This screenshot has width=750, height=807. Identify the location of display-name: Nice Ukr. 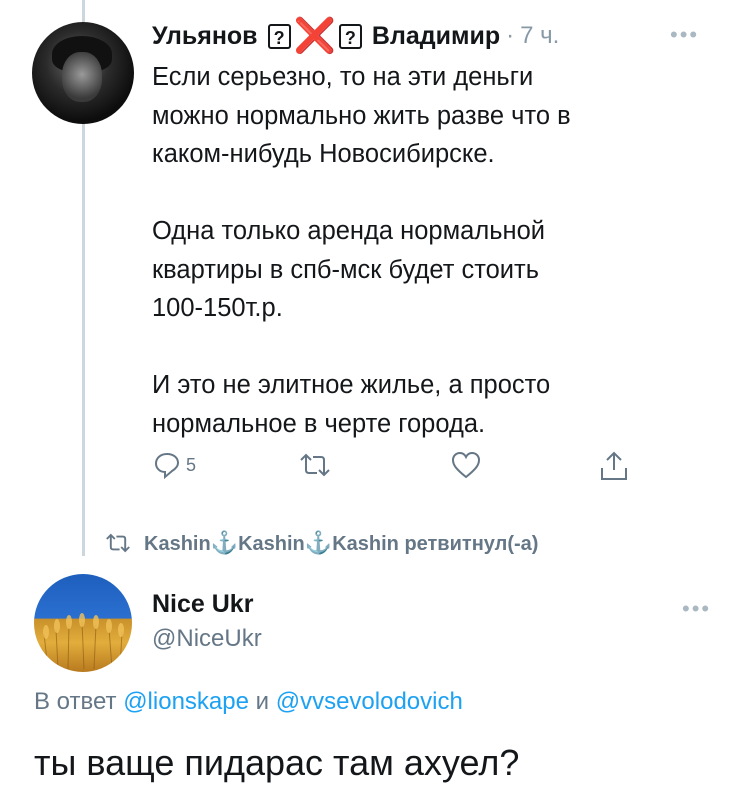
(207, 604).